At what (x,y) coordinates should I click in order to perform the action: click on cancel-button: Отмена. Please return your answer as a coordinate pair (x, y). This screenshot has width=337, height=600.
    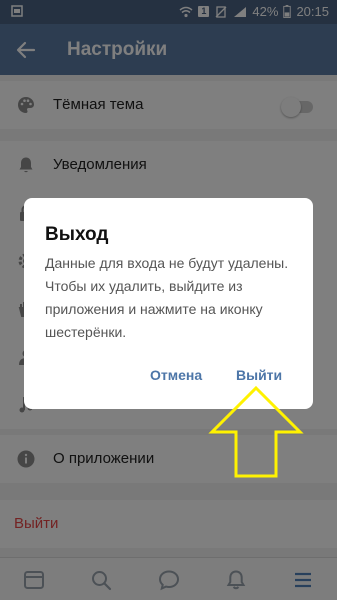
    Looking at the image, I should click on (176, 375).